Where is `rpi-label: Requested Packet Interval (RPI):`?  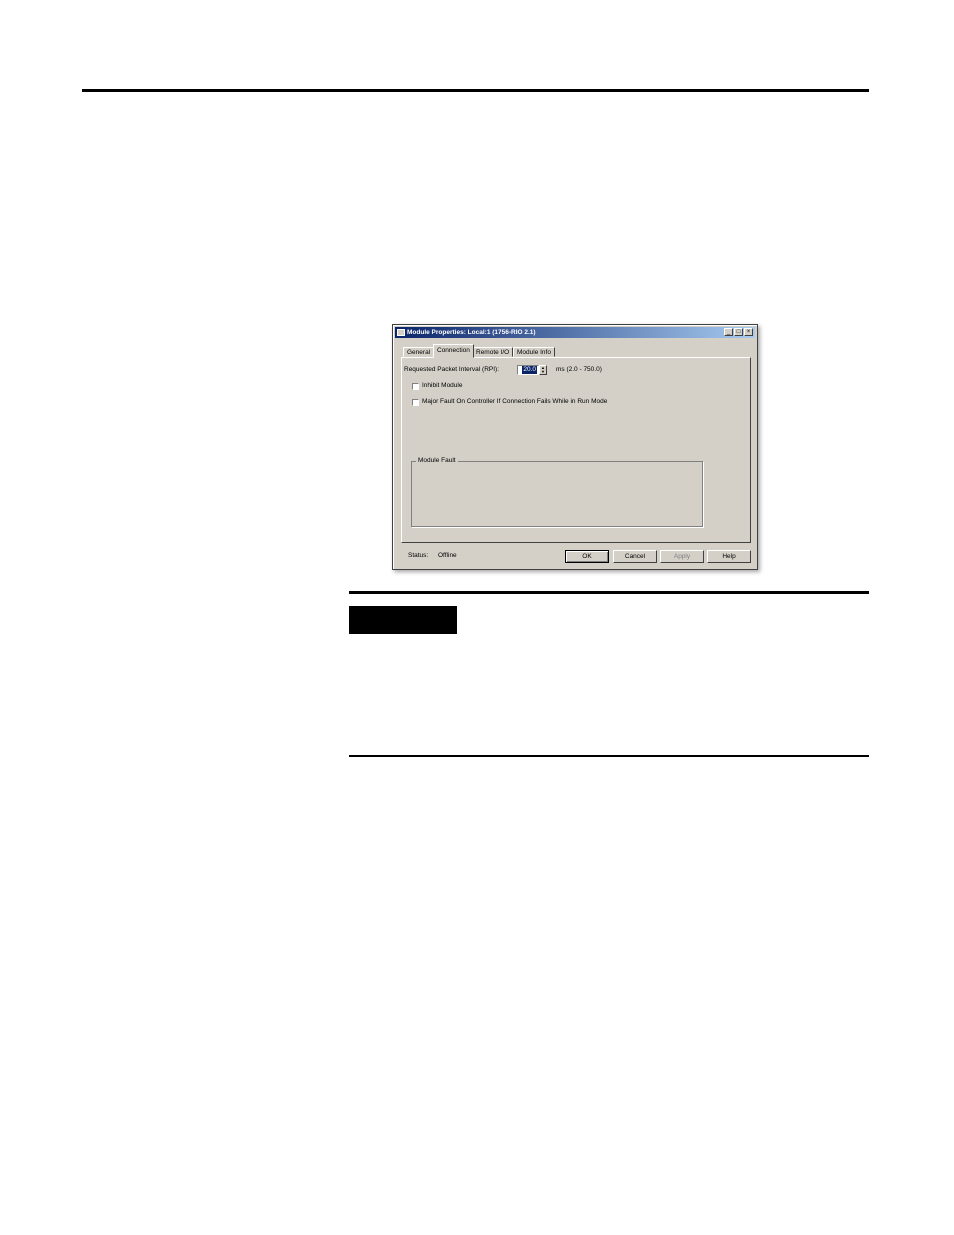
rpi-label: Requested Packet Interval (RPI): is located at coordinates (452, 369).